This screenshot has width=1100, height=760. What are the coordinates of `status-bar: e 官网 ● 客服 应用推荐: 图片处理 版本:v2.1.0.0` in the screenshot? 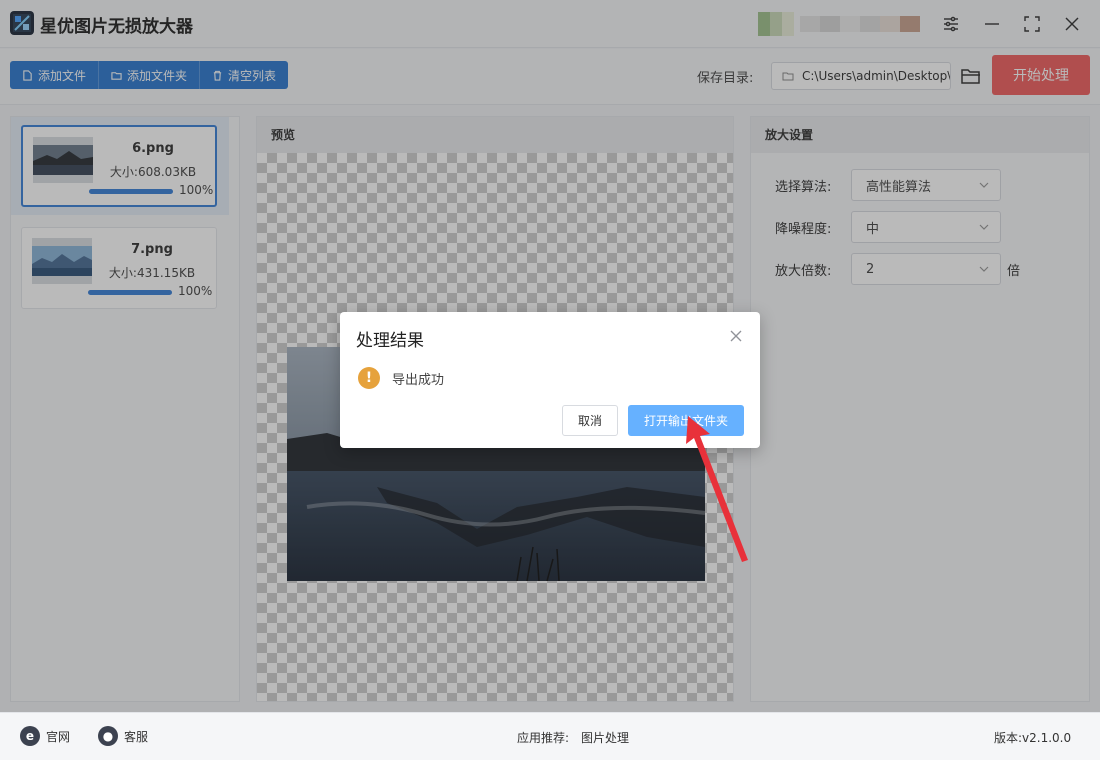 It's located at (550, 736).